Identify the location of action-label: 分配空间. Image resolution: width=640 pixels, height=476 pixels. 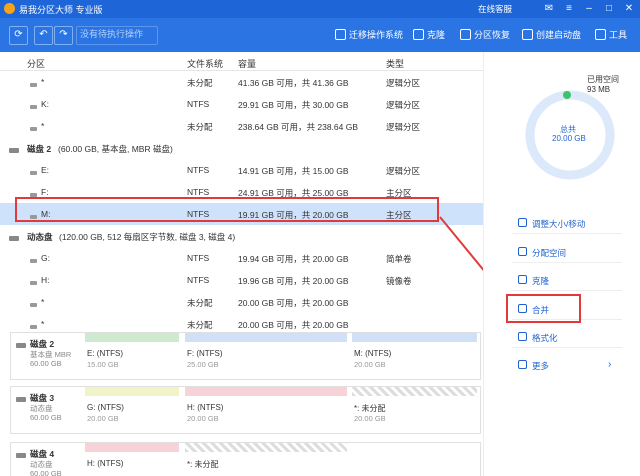
(549, 253).